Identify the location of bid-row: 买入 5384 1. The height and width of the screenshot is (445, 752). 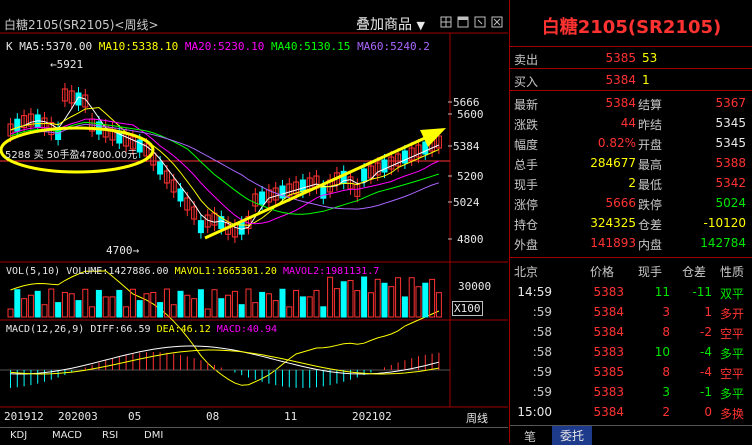
(631, 80).